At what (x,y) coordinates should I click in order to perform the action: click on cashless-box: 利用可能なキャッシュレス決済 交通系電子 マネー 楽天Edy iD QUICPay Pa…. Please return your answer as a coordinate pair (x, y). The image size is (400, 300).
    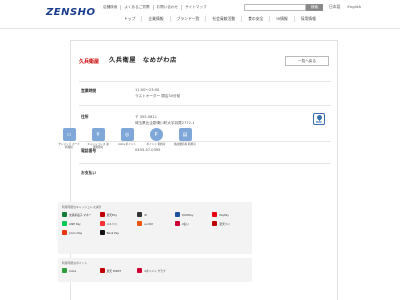
    Looking at the image, I should click on (155, 228).